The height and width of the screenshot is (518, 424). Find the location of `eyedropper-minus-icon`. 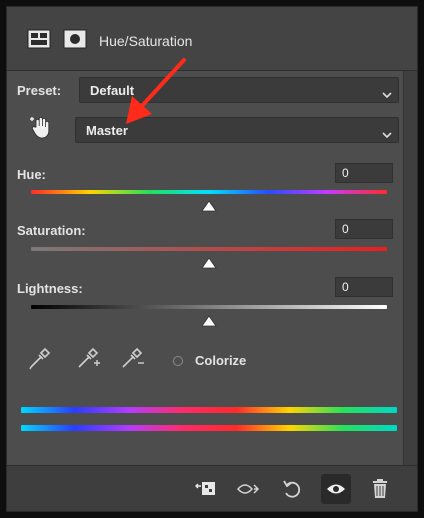

eyedropper-minus-icon is located at coordinates (132, 361).